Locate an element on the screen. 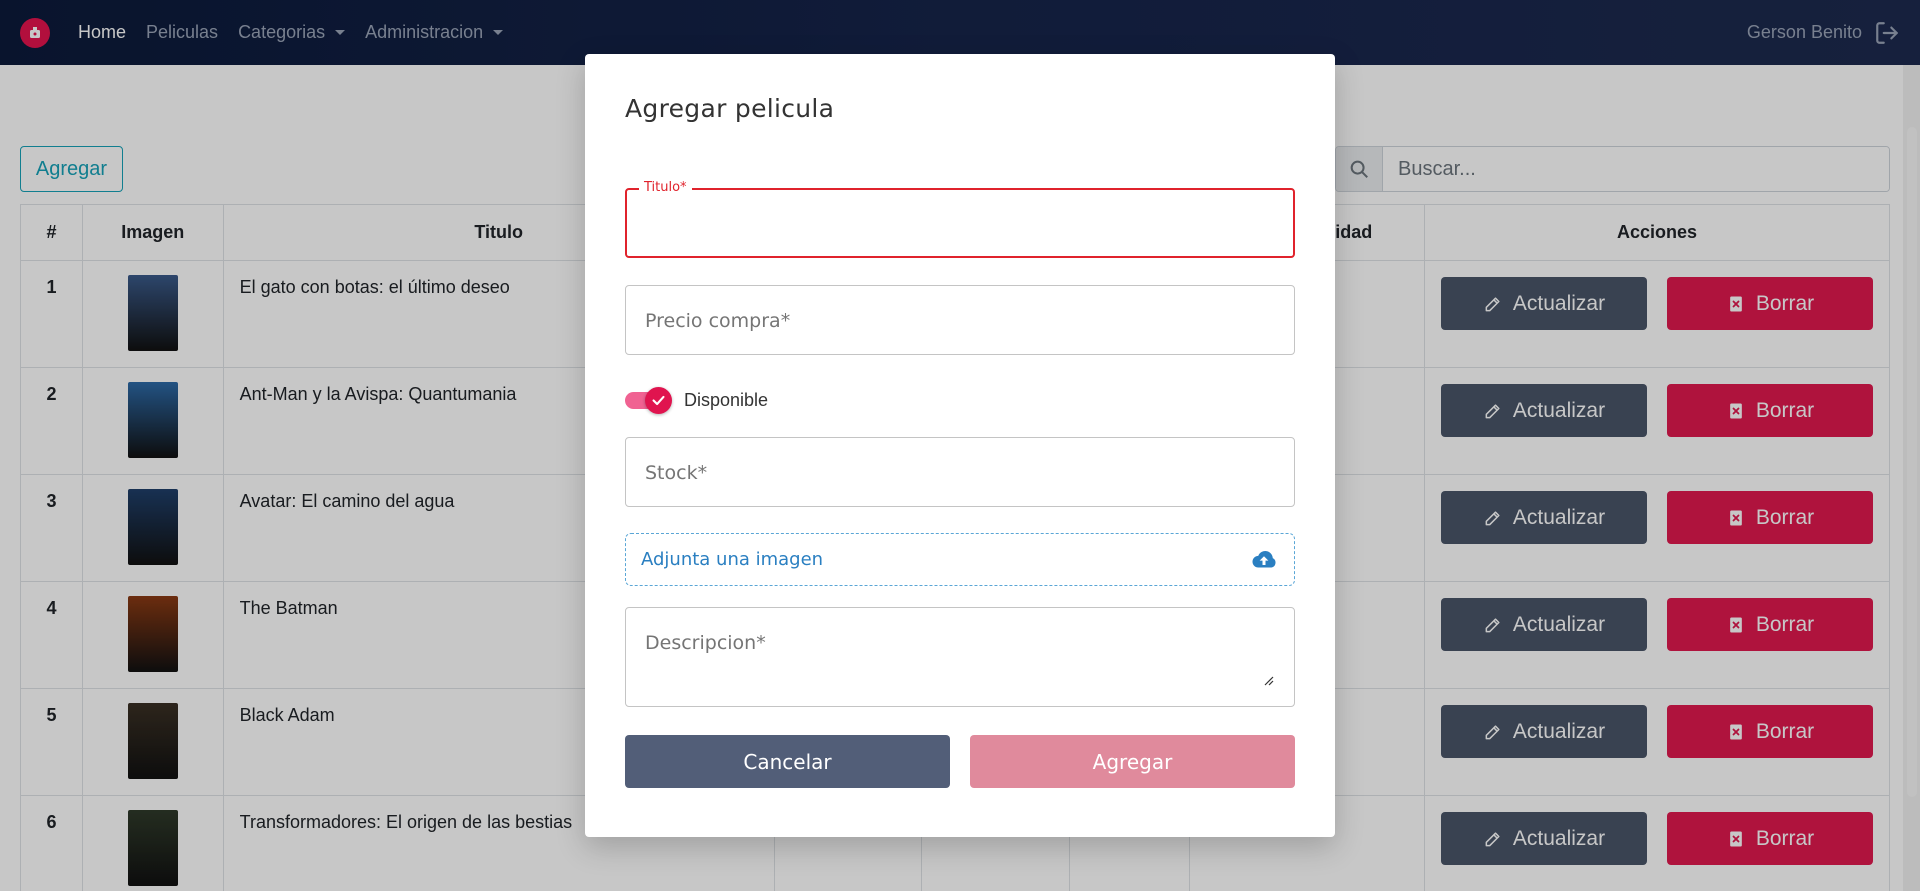 The width and height of the screenshot is (1920, 891). stock-field: Stock* is located at coordinates (960, 472).